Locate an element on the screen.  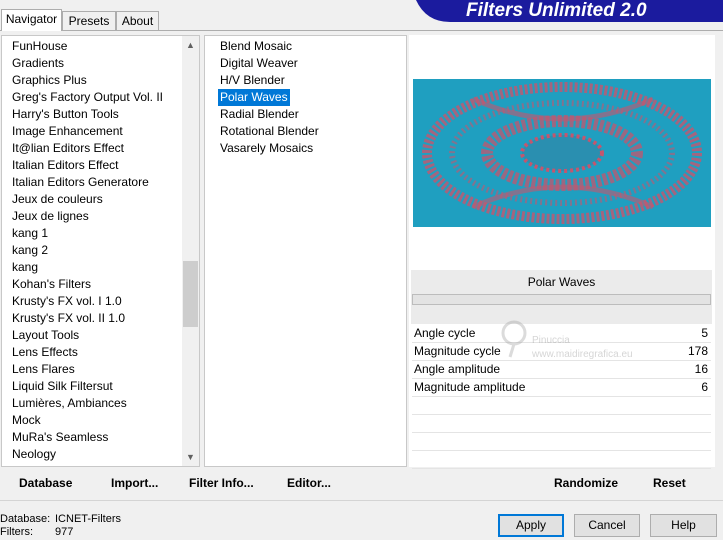
scroll-up-icon: ▲ is located at coordinates (190, 45).